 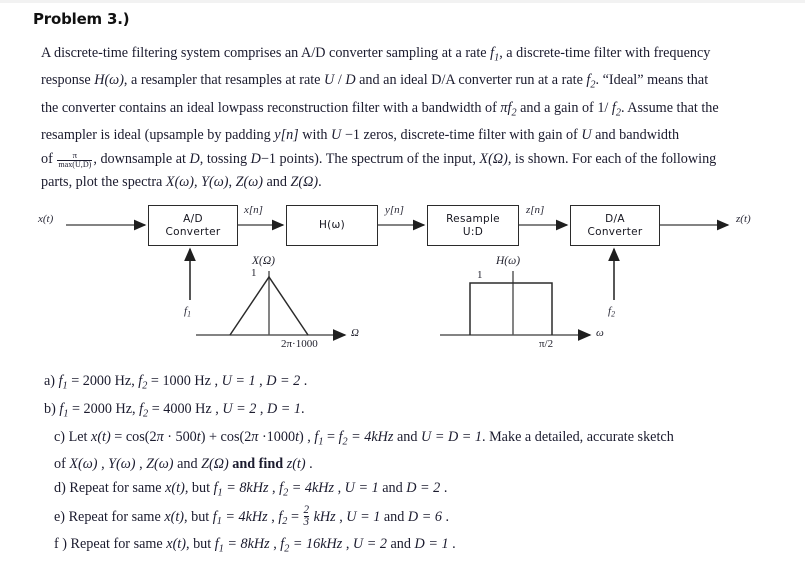 I want to click on block-filter-line1: H(ω), so click(x=332, y=225).